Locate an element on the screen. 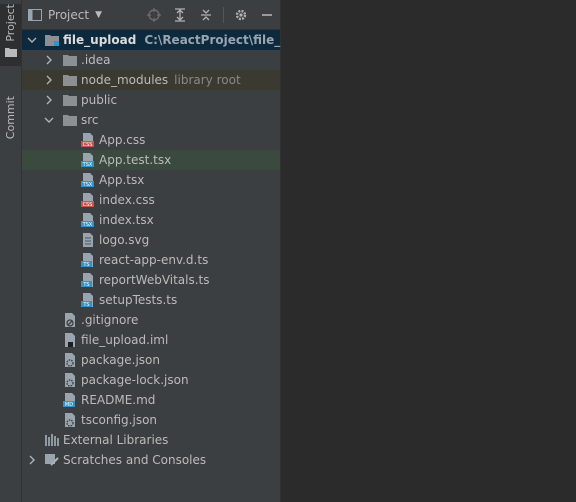 The image size is (576, 502). tree-item-scratches: Scratches and Consoles is located at coordinates (151, 460).